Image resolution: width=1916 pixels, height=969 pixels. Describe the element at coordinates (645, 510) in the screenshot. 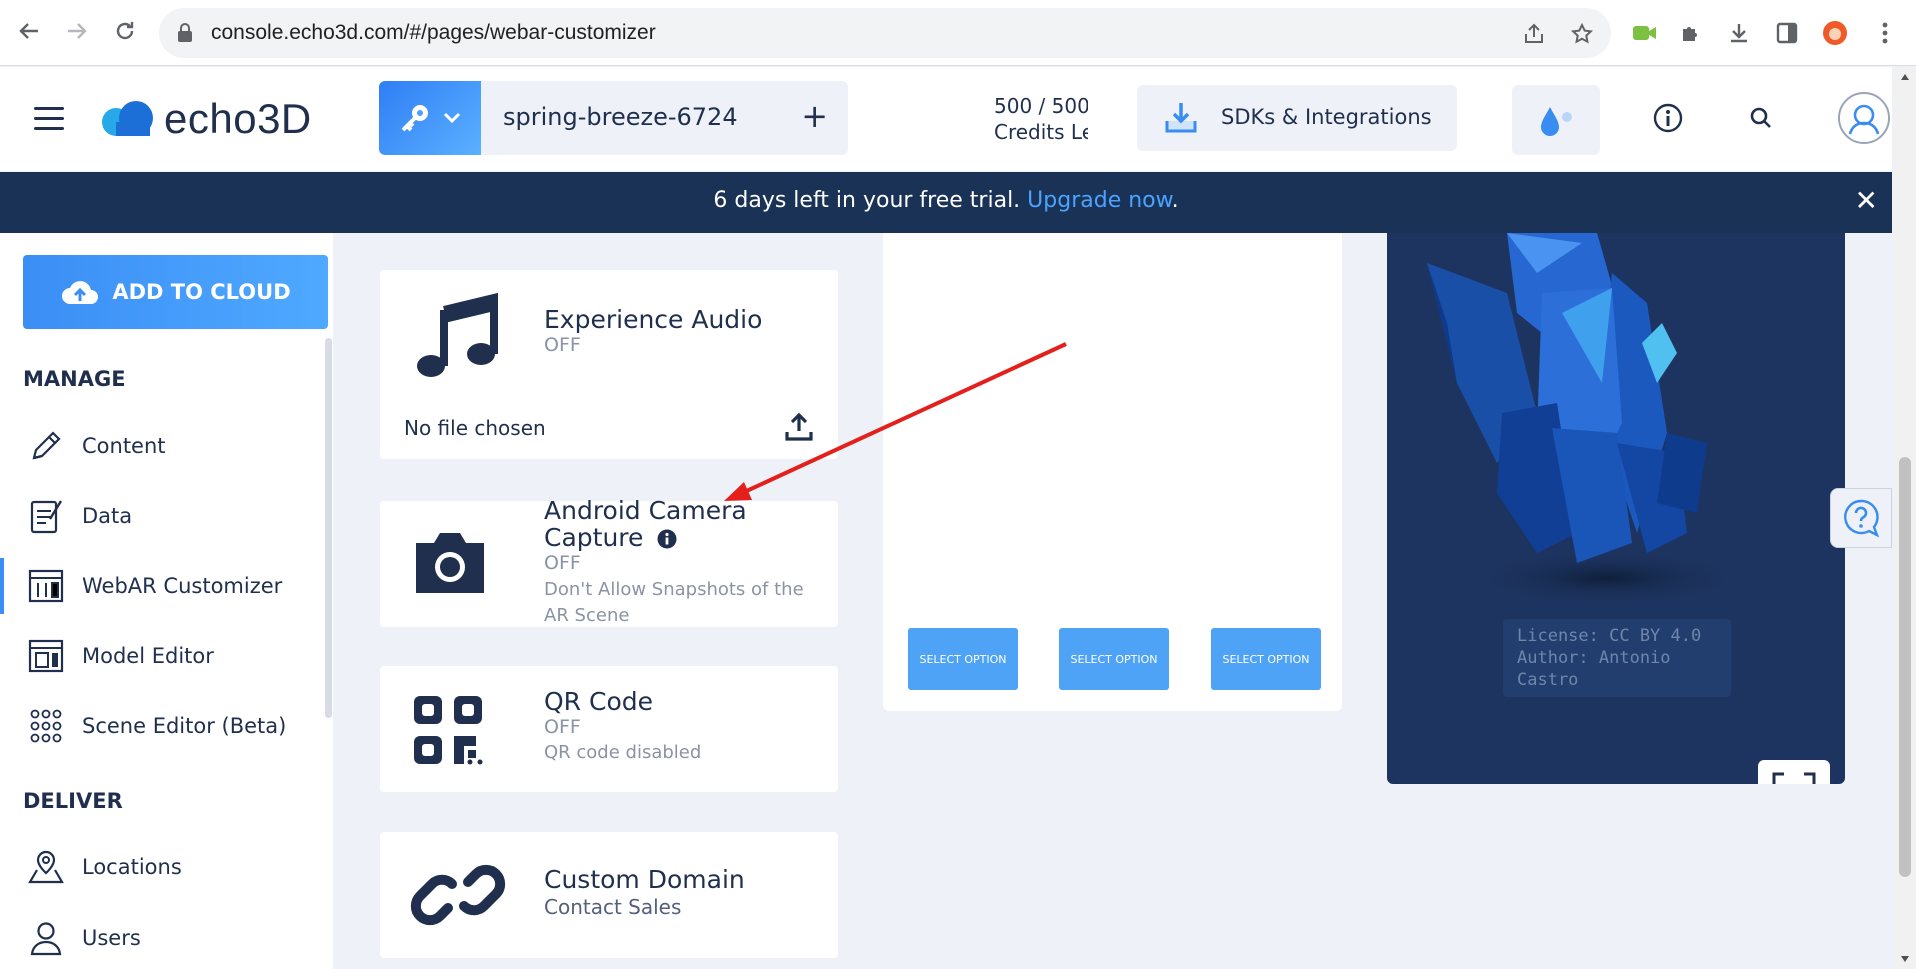

I see `camera-title-line1: Android Camera` at that location.